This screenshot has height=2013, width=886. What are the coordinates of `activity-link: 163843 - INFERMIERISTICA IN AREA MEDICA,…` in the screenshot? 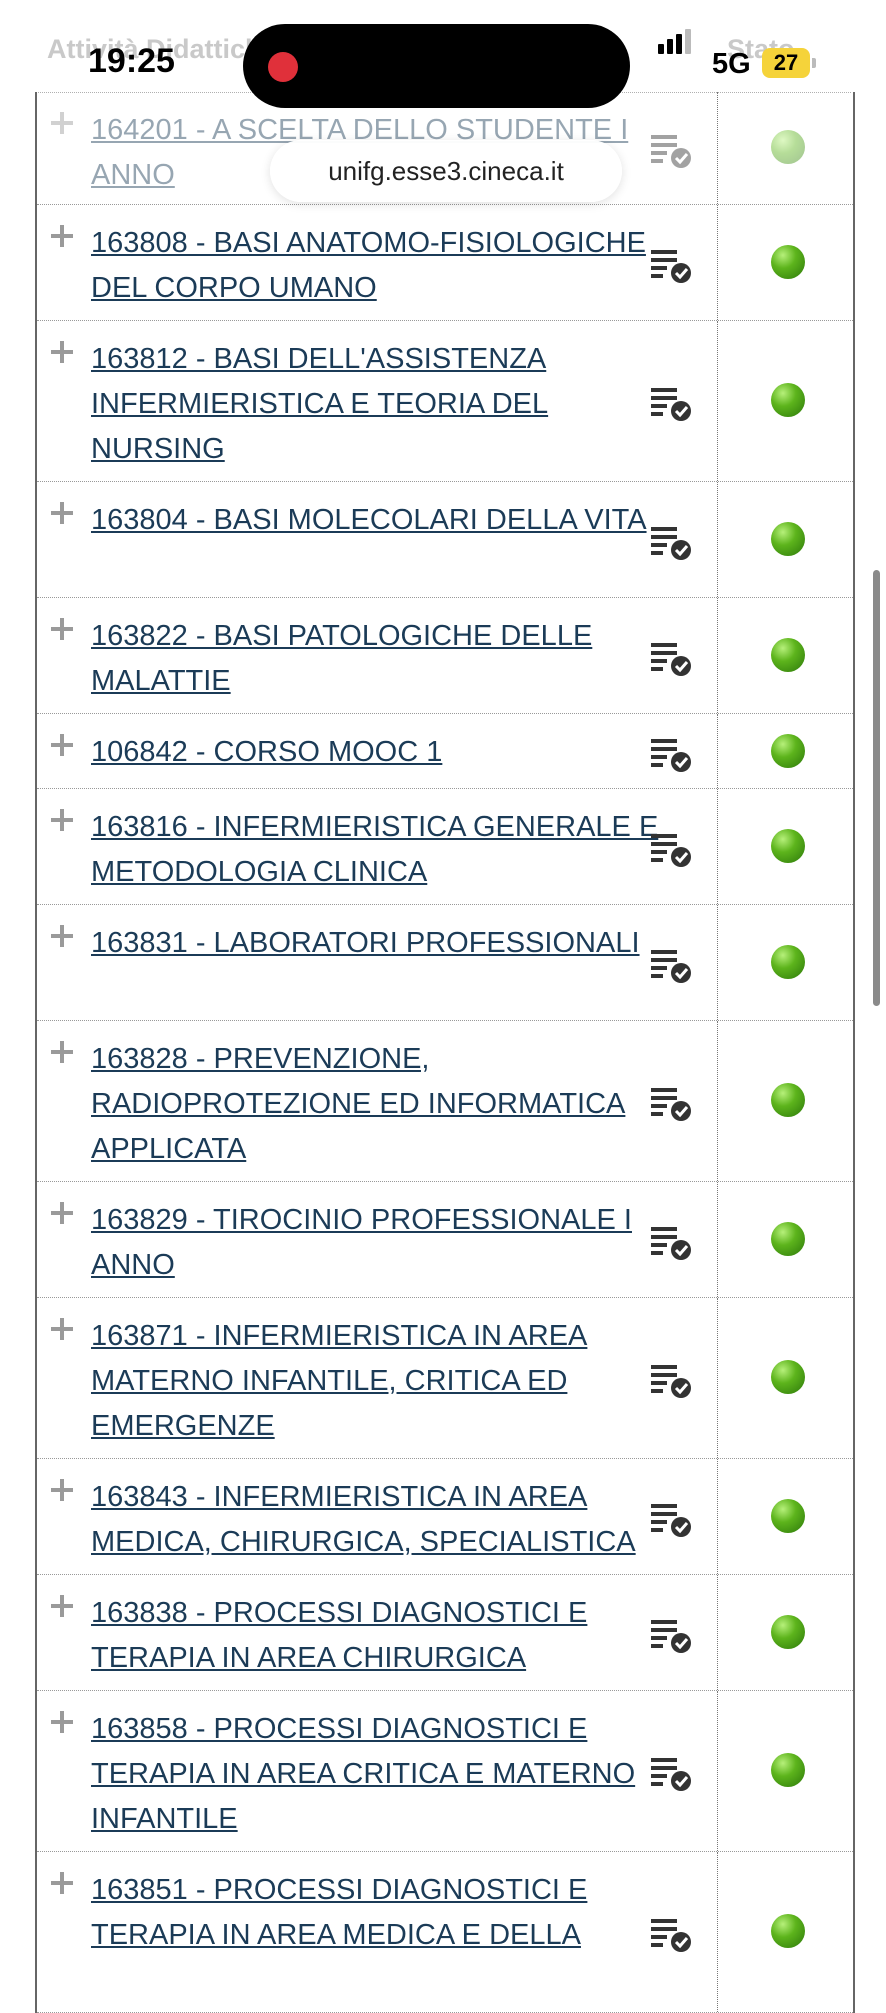 It's located at (386, 1520).